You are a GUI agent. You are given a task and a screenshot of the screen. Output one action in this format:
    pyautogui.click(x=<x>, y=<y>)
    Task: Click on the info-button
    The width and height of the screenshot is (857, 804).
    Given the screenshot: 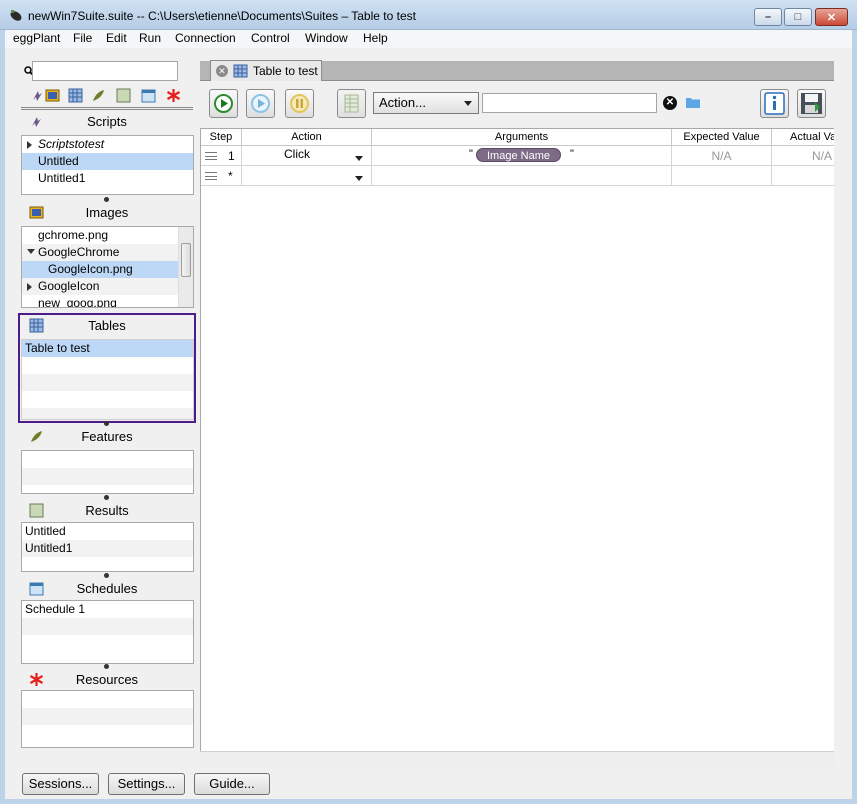 What is the action you would take?
    pyautogui.click(x=774, y=103)
    